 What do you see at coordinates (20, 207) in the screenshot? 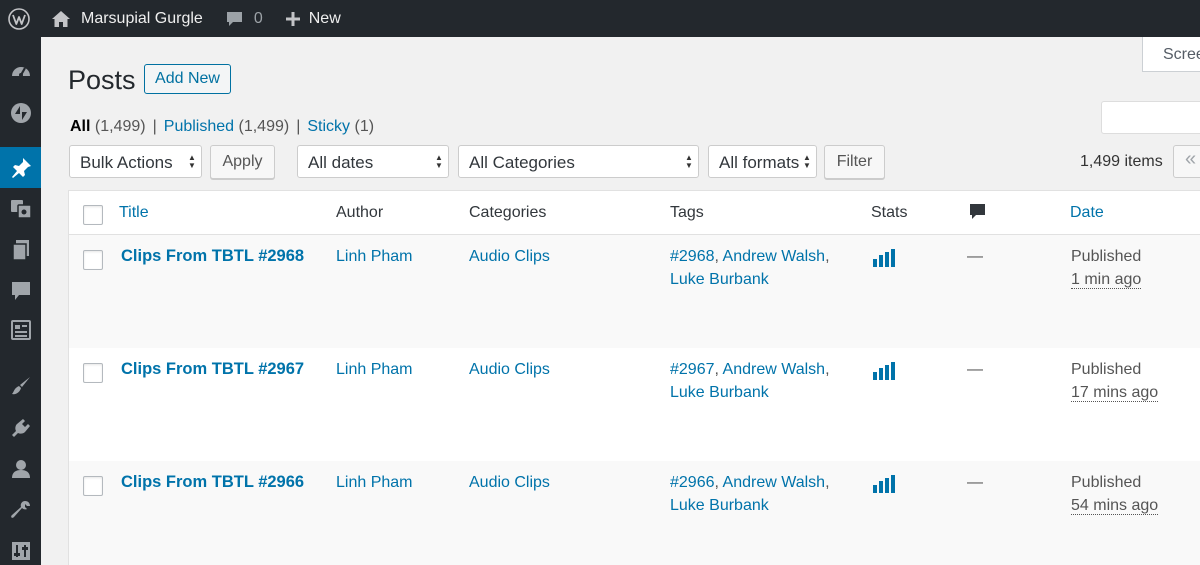
I see `media-icon` at bounding box center [20, 207].